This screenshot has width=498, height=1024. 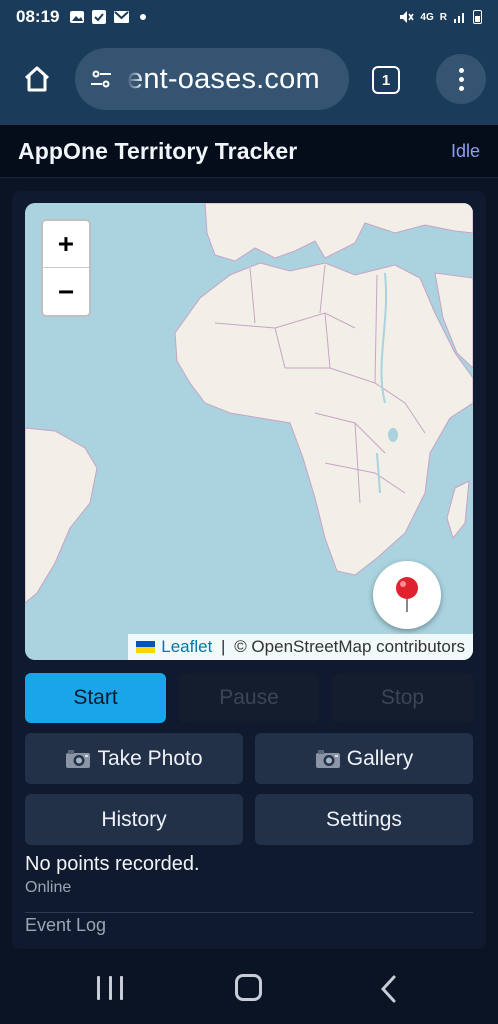 I want to click on osm-attribution-text: © OpenStreetMap contributors, so click(x=349, y=646).